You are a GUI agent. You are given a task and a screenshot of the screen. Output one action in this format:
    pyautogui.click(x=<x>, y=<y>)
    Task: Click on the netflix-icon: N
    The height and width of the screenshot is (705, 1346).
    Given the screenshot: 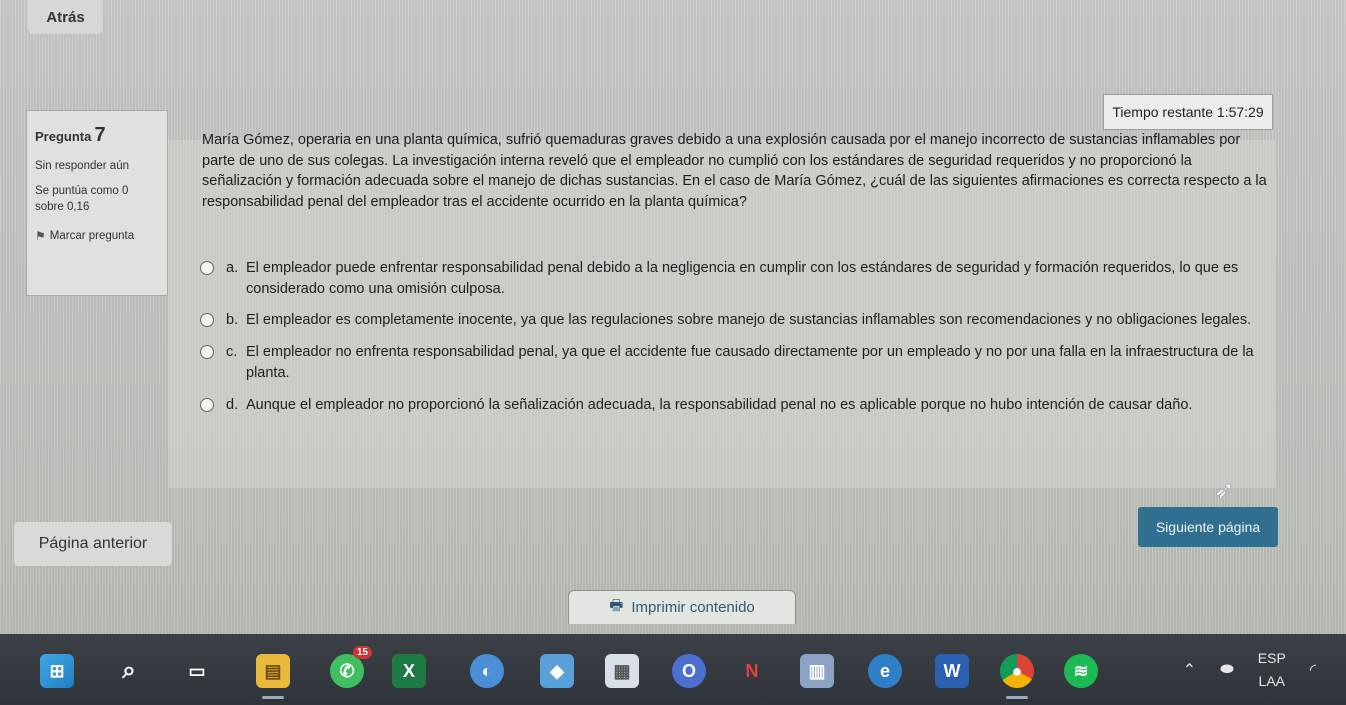 What is the action you would take?
    pyautogui.click(x=752, y=671)
    